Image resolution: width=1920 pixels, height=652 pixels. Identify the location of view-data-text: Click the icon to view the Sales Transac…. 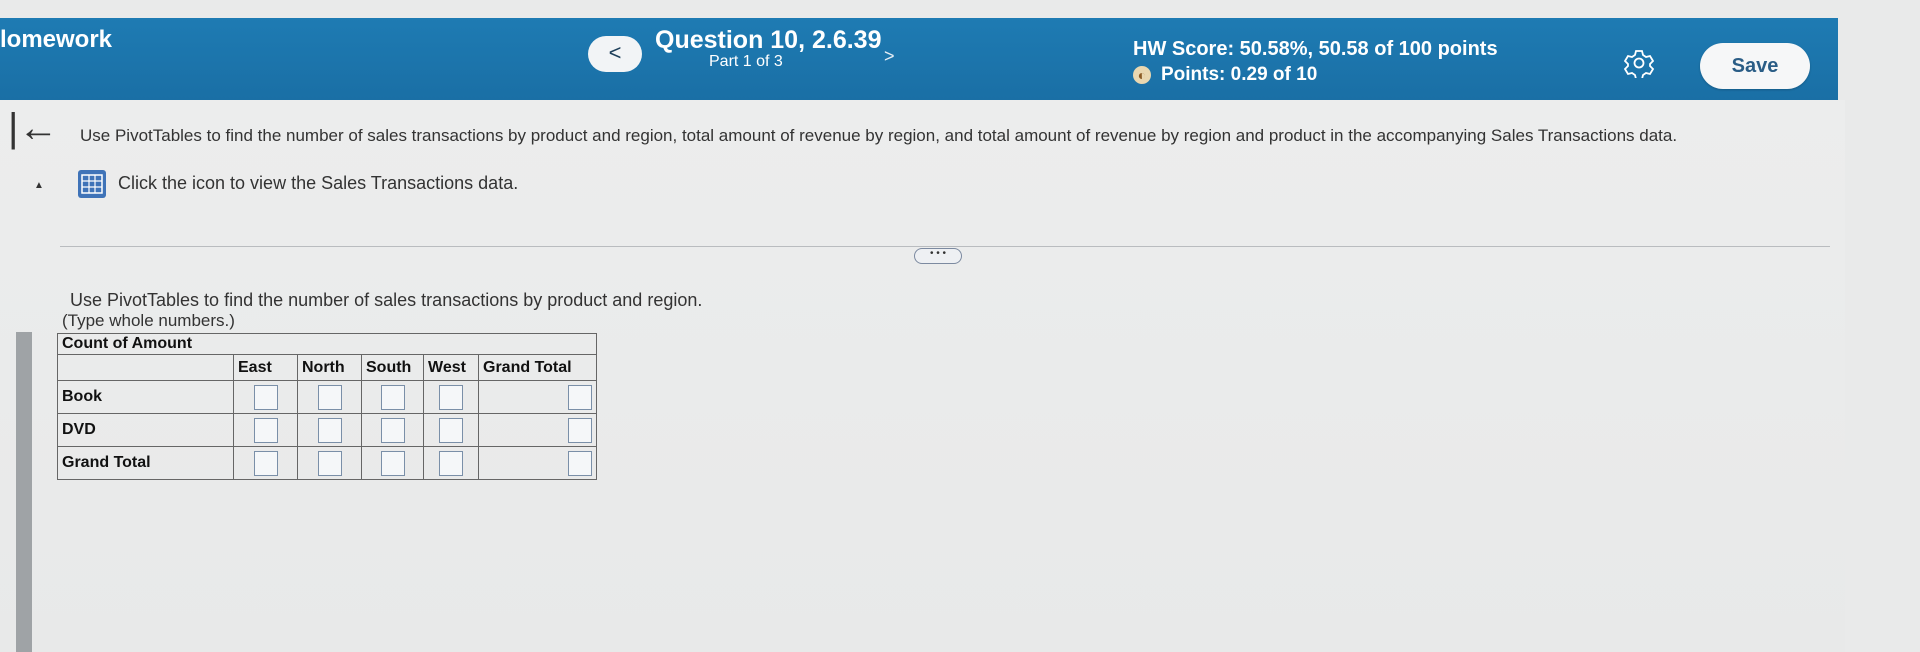
(318, 183).